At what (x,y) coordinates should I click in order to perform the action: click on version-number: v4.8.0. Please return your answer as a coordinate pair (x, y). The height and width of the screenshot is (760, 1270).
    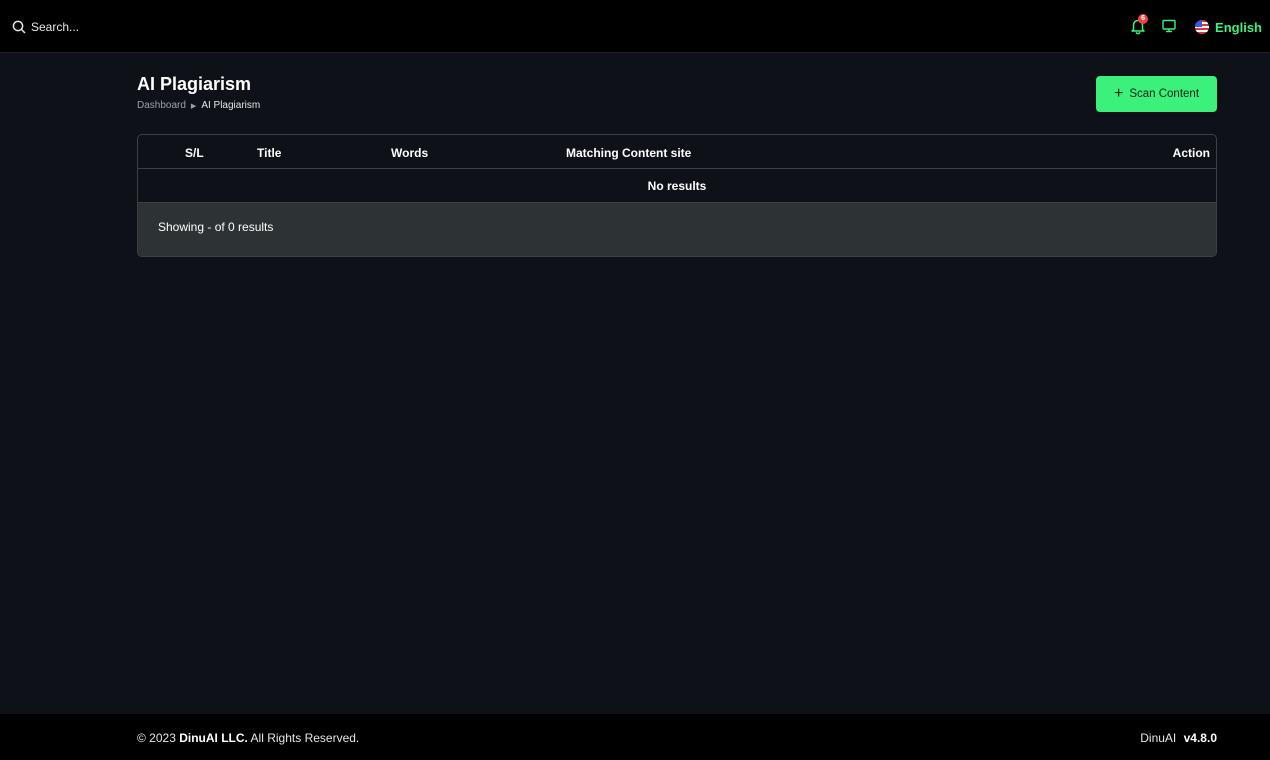
    Looking at the image, I should click on (1200, 738).